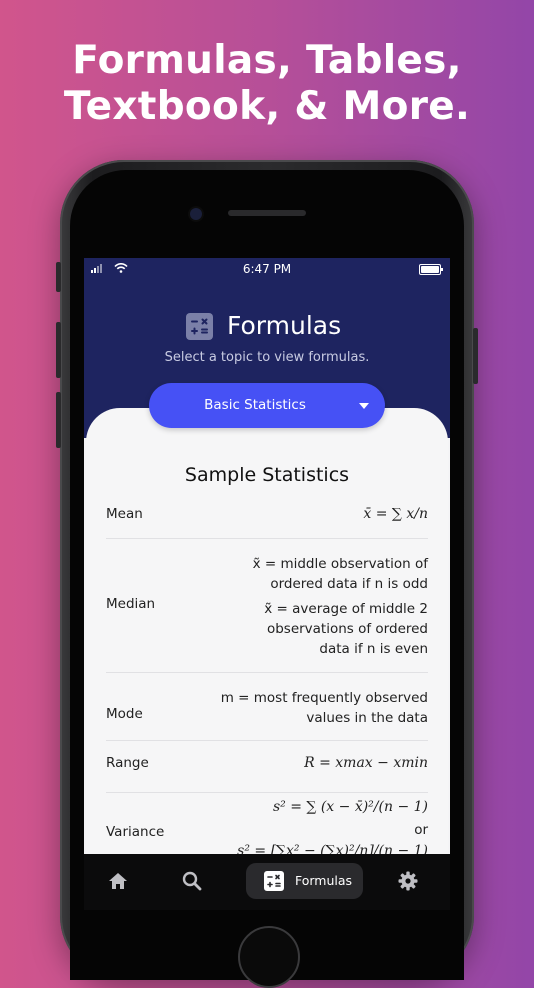 This screenshot has height=988, width=534. What do you see at coordinates (58, 350) in the screenshot?
I see `phone-volume-up` at bounding box center [58, 350].